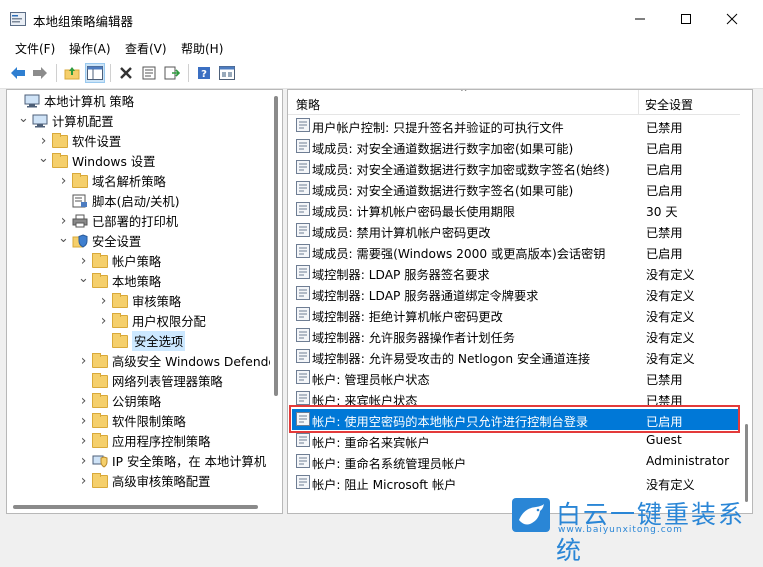 The image size is (763, 567). Describe the element at coordinates (149, 73) in the screenshot. I see `properties-button` at that location.